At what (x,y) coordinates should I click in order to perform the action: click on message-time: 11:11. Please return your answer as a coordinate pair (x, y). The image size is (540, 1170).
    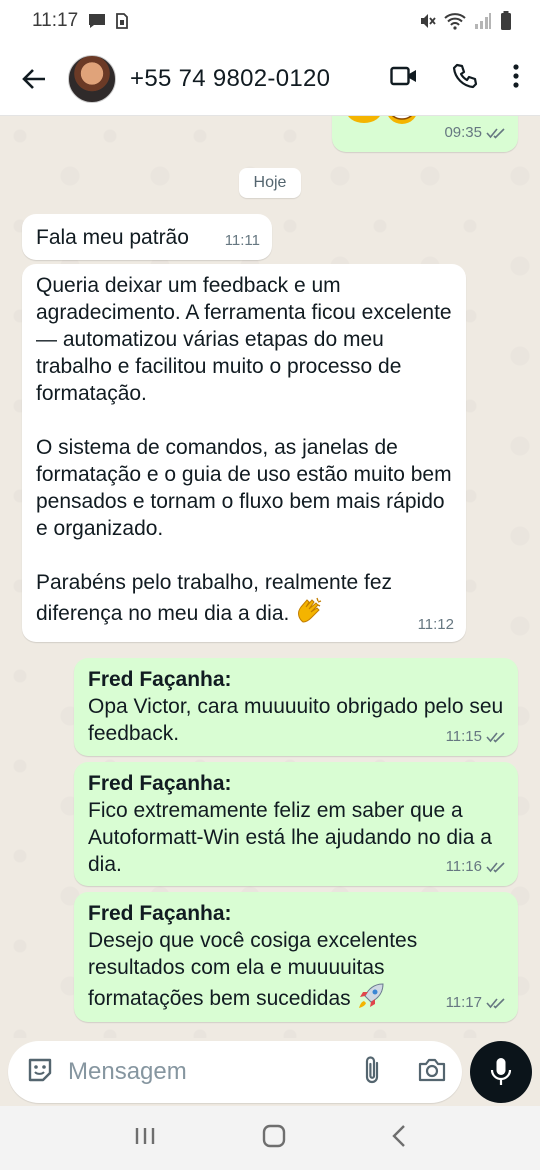
    Looking at the image, I should click on (242, 240).